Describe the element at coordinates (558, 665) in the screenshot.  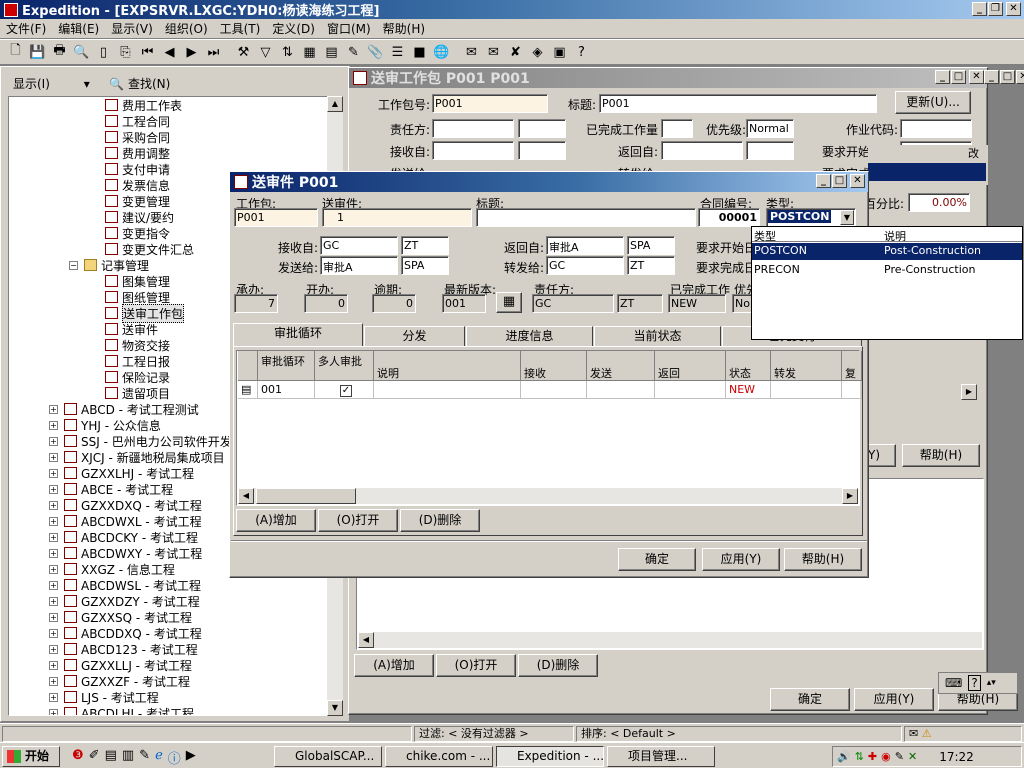
I see `pkg-delete-button: (D)删除` at that location.